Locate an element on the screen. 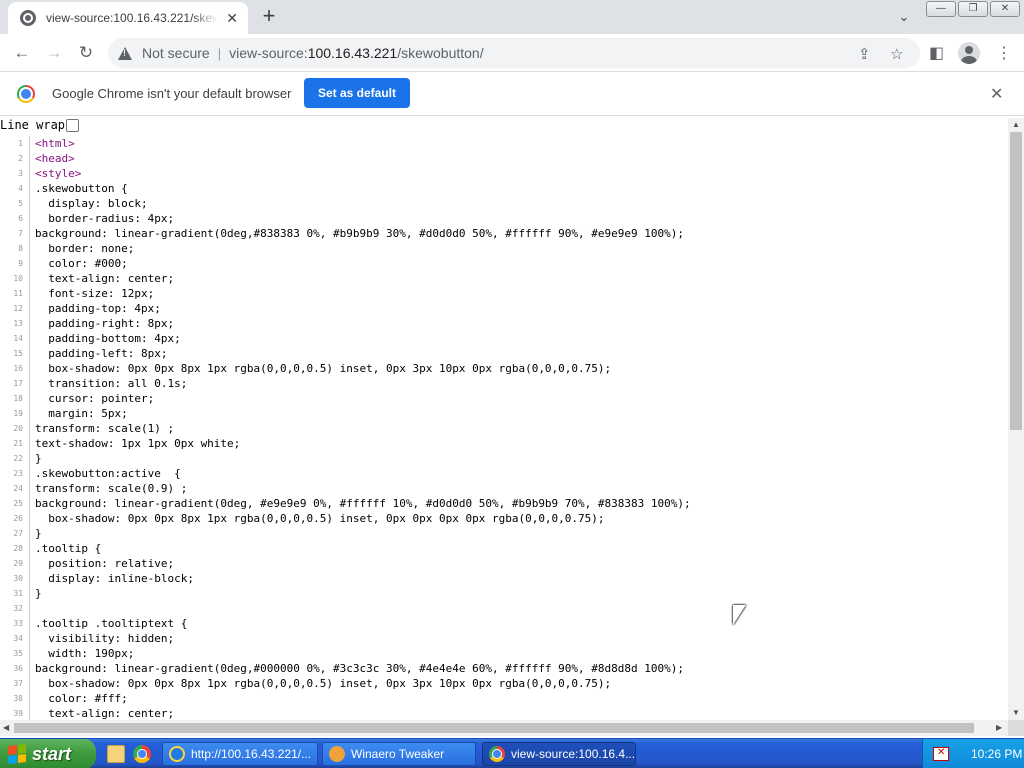 The image size is (1024, 768). mouse-pointer-icon is located at coordinates (739, 615).